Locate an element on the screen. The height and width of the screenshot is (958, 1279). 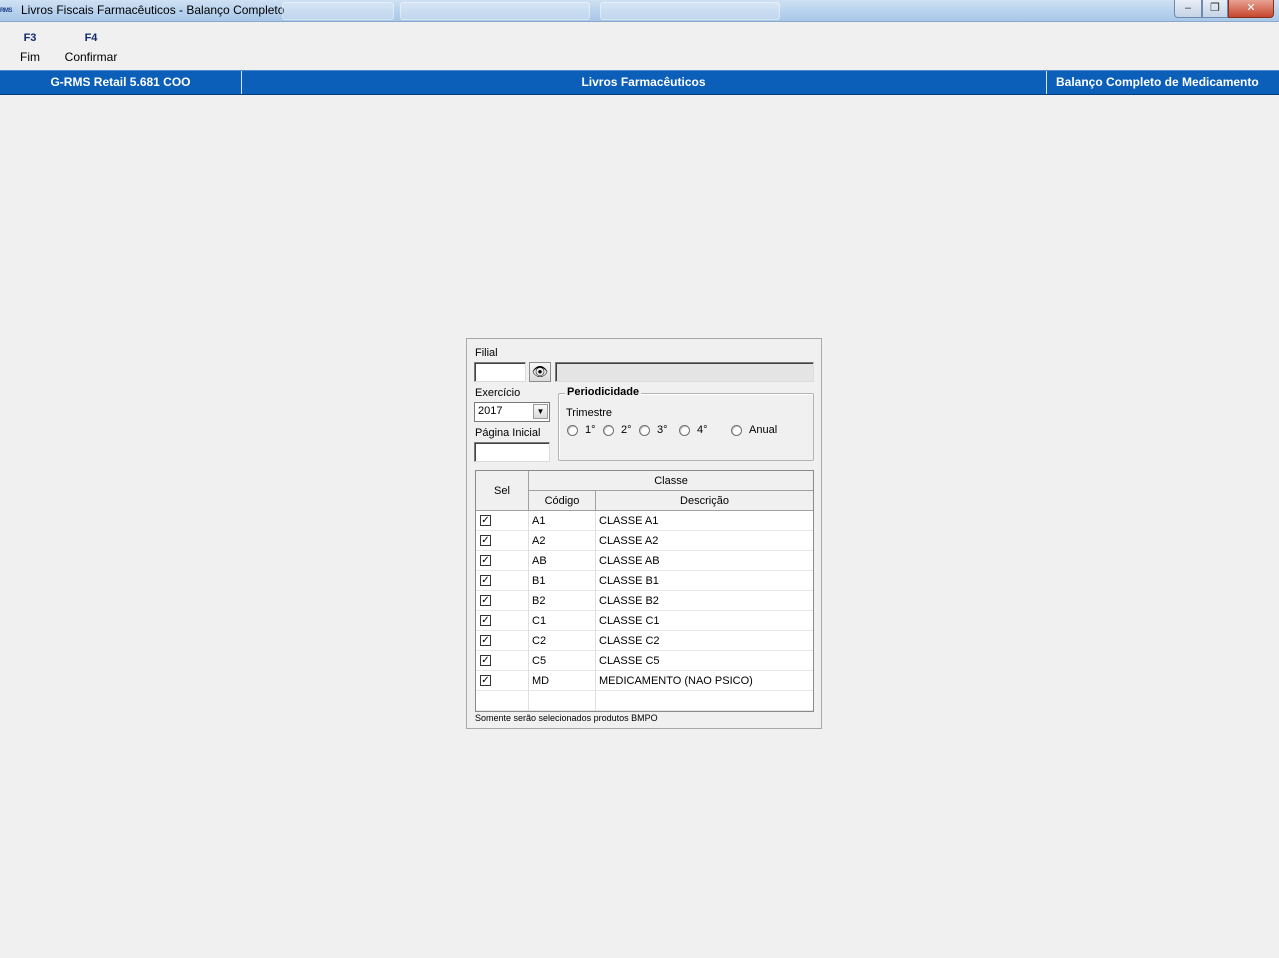
function-key-toolbar: F3 Fim F4 Confirmar is located at coordinates (639, 46).